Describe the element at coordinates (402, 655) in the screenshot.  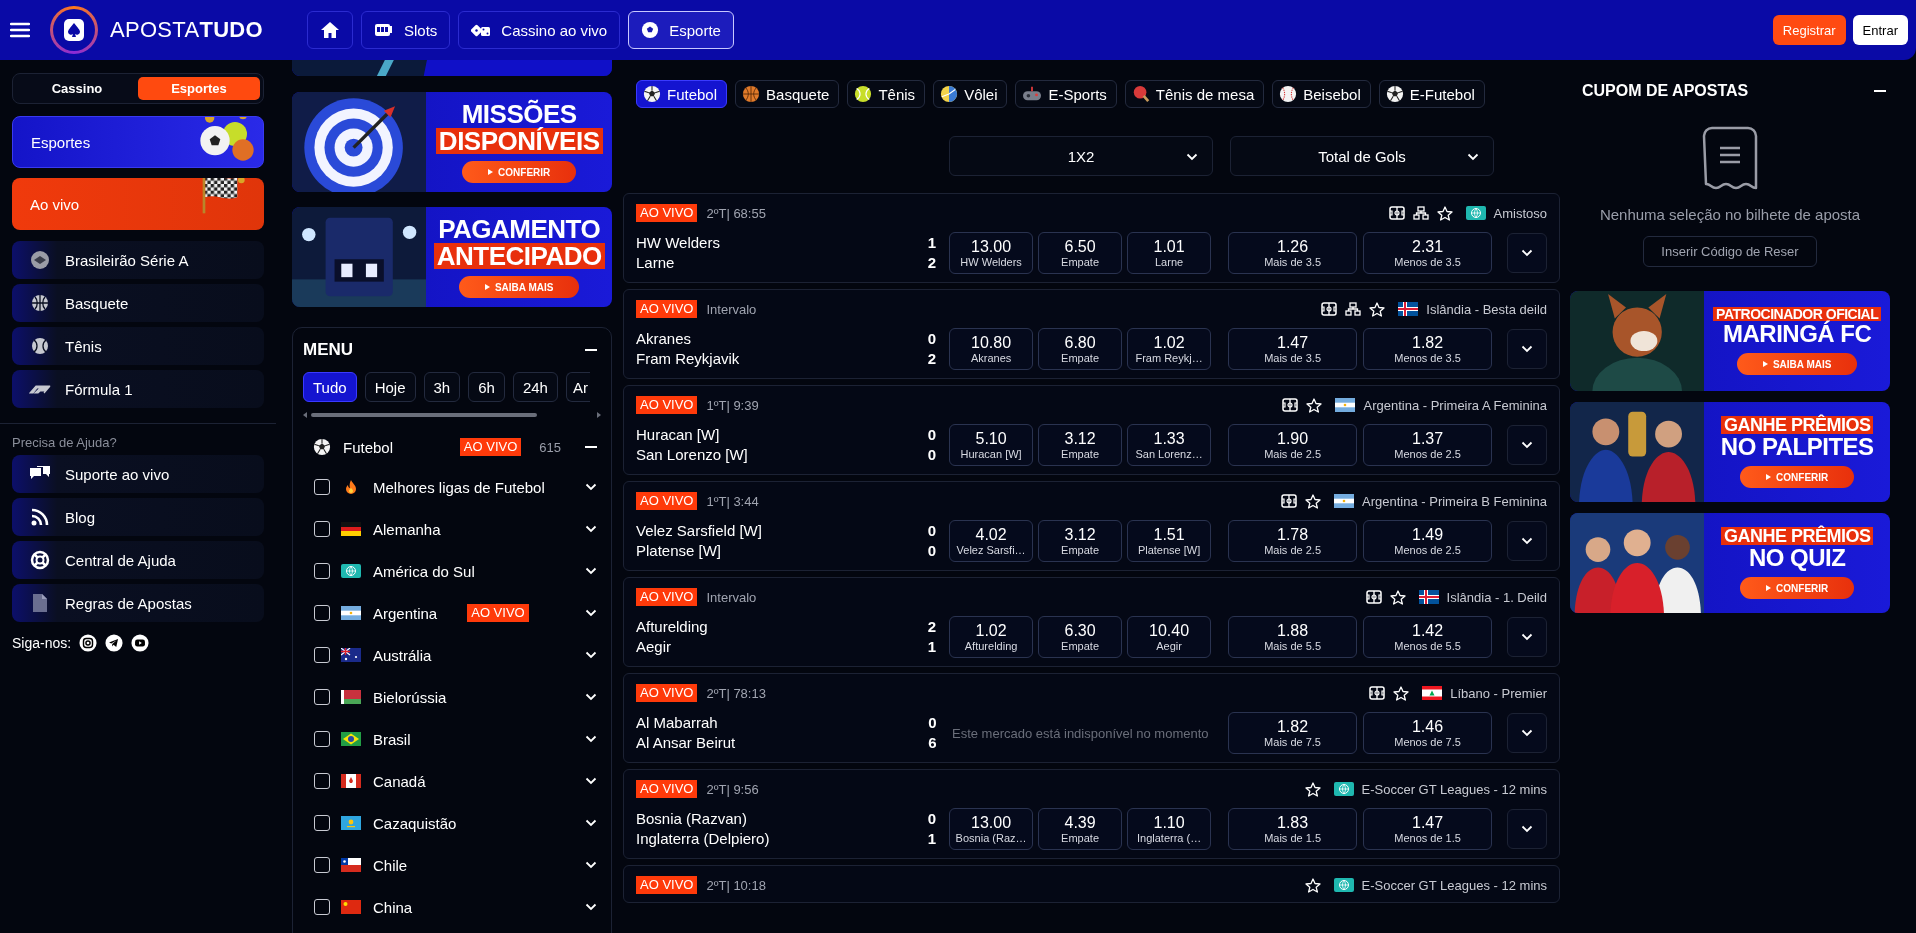
I see `region-label: Austrália` at that location.